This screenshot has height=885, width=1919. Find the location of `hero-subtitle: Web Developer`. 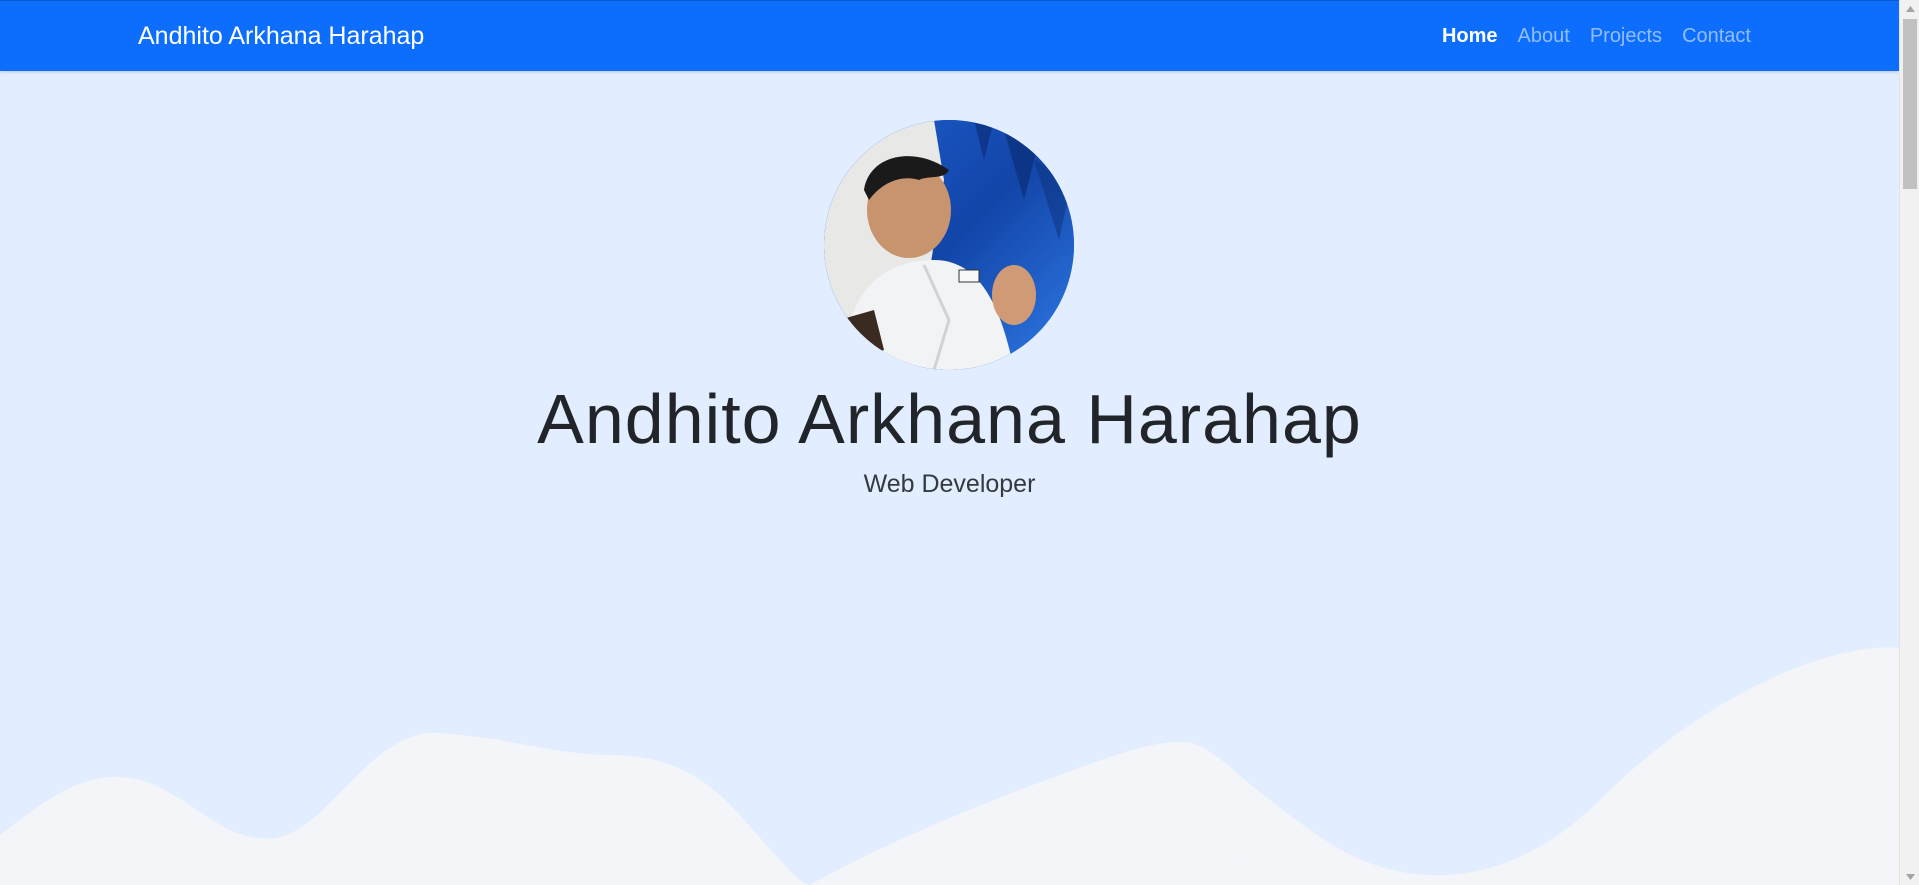

hero-subtitle: Web Developer is located at coordinates (949, 484).